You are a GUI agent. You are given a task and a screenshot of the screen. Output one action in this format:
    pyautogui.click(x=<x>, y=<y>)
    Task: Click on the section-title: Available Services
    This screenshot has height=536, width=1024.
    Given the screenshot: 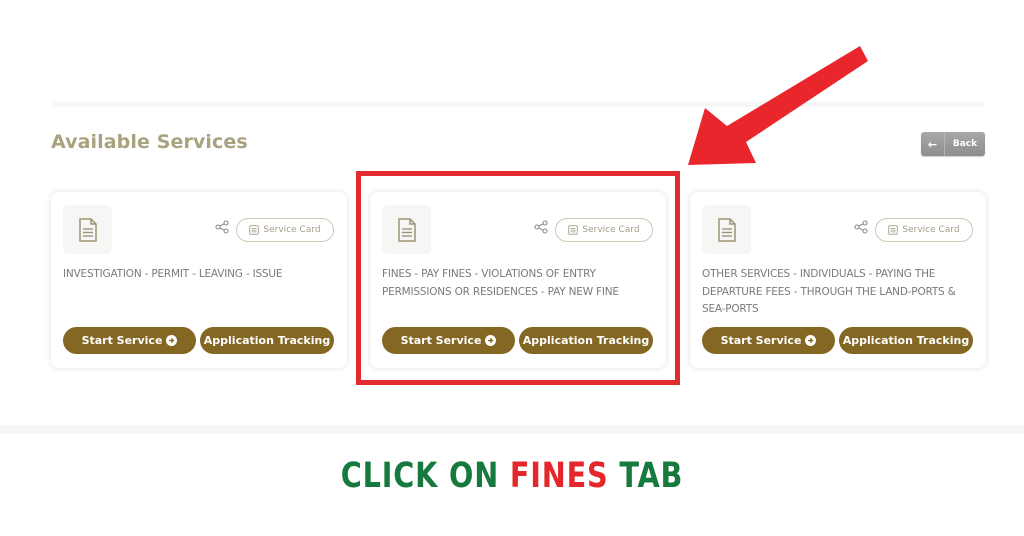 What is the action you would take?
    pyautogui.click(x=149, y=142)
    